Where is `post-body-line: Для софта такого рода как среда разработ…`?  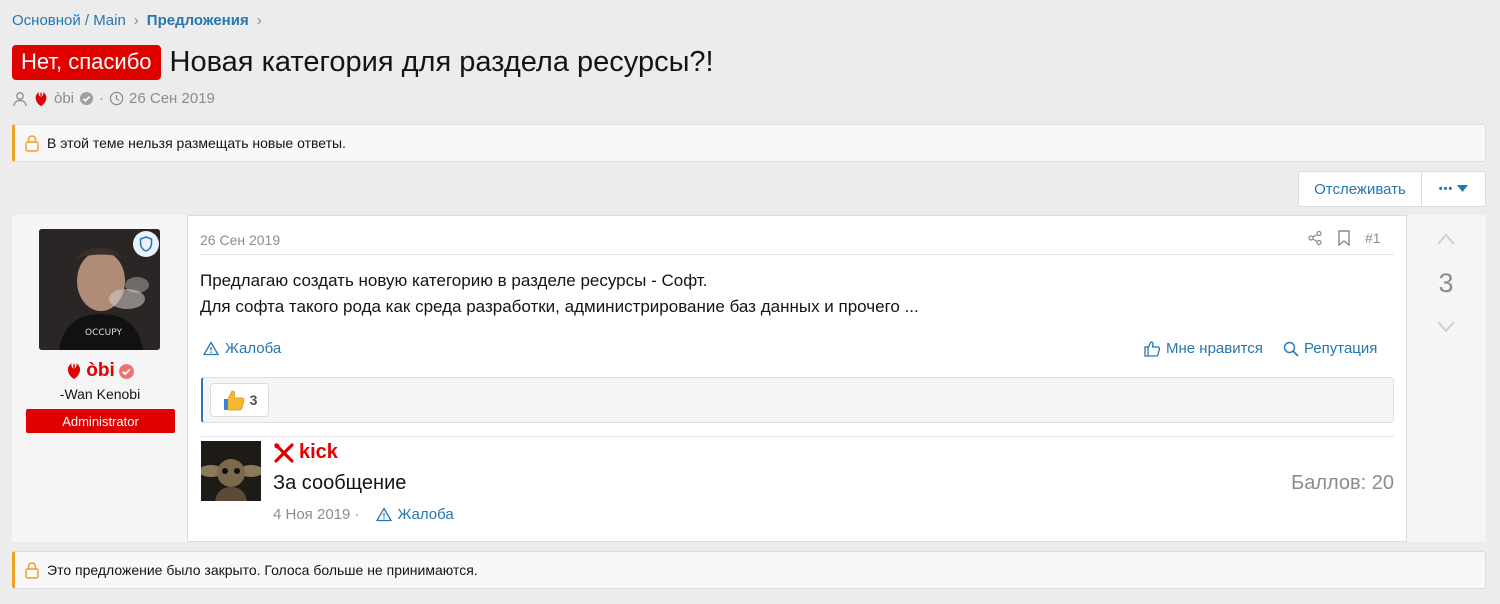 post-body-line: Для софта такого рода как среда разработ… is located at coordinates (559, 306).